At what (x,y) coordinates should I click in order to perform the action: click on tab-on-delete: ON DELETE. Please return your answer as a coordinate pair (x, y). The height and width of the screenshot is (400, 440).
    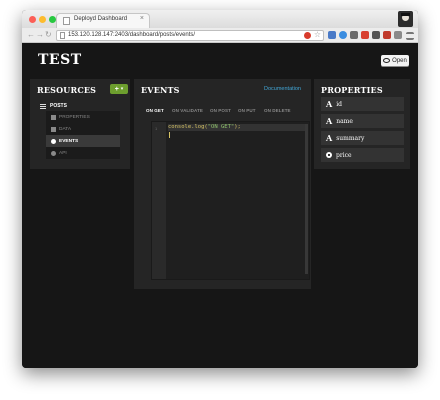
    Looking at the image, I should click on (277, 110).